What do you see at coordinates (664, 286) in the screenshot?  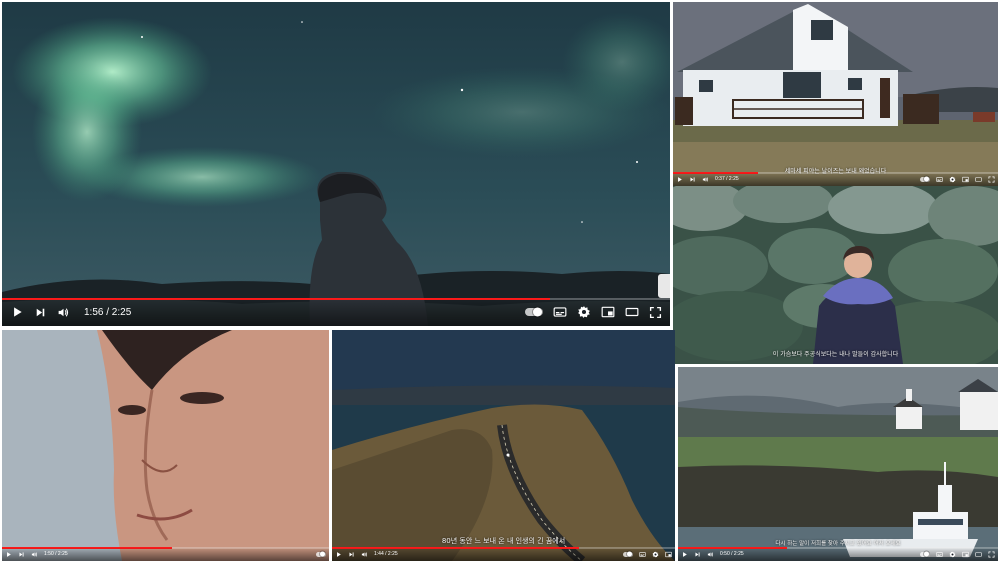 I see `side-panel-button` at bounding box center [664, 286].